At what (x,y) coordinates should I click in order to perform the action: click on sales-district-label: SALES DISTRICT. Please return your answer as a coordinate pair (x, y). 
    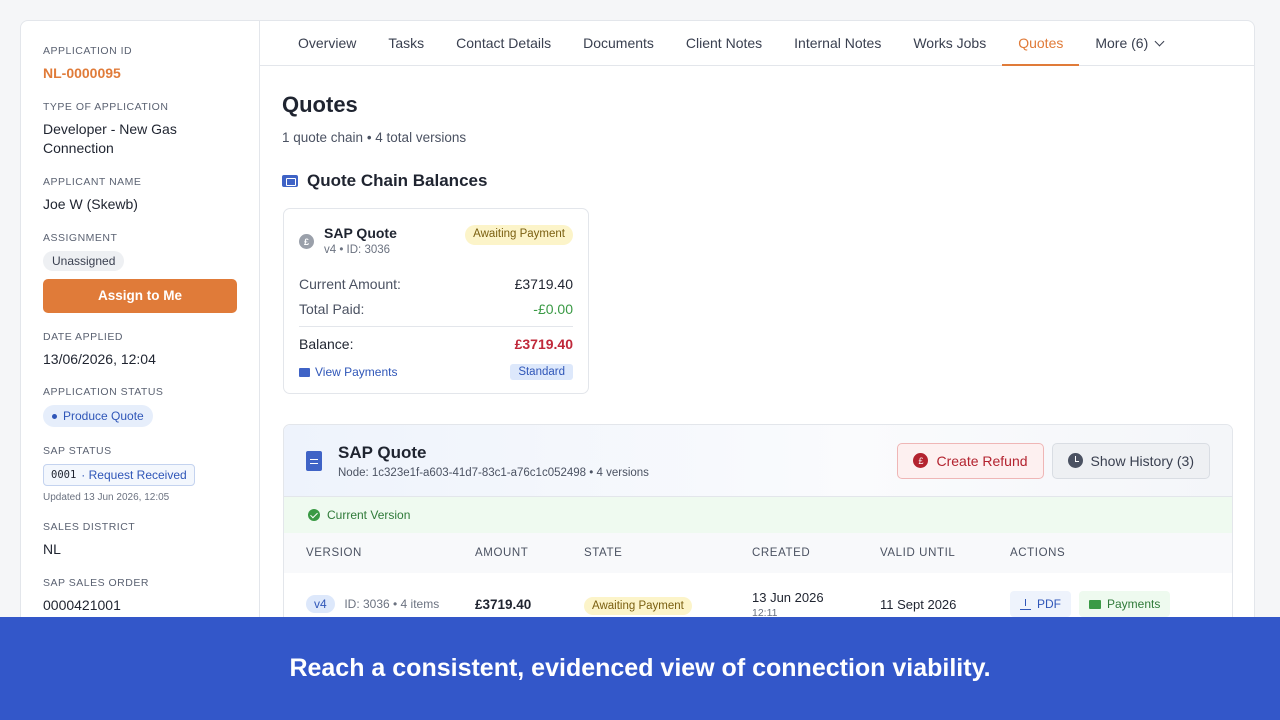
    Looking at the image, I should click on (89, 527).